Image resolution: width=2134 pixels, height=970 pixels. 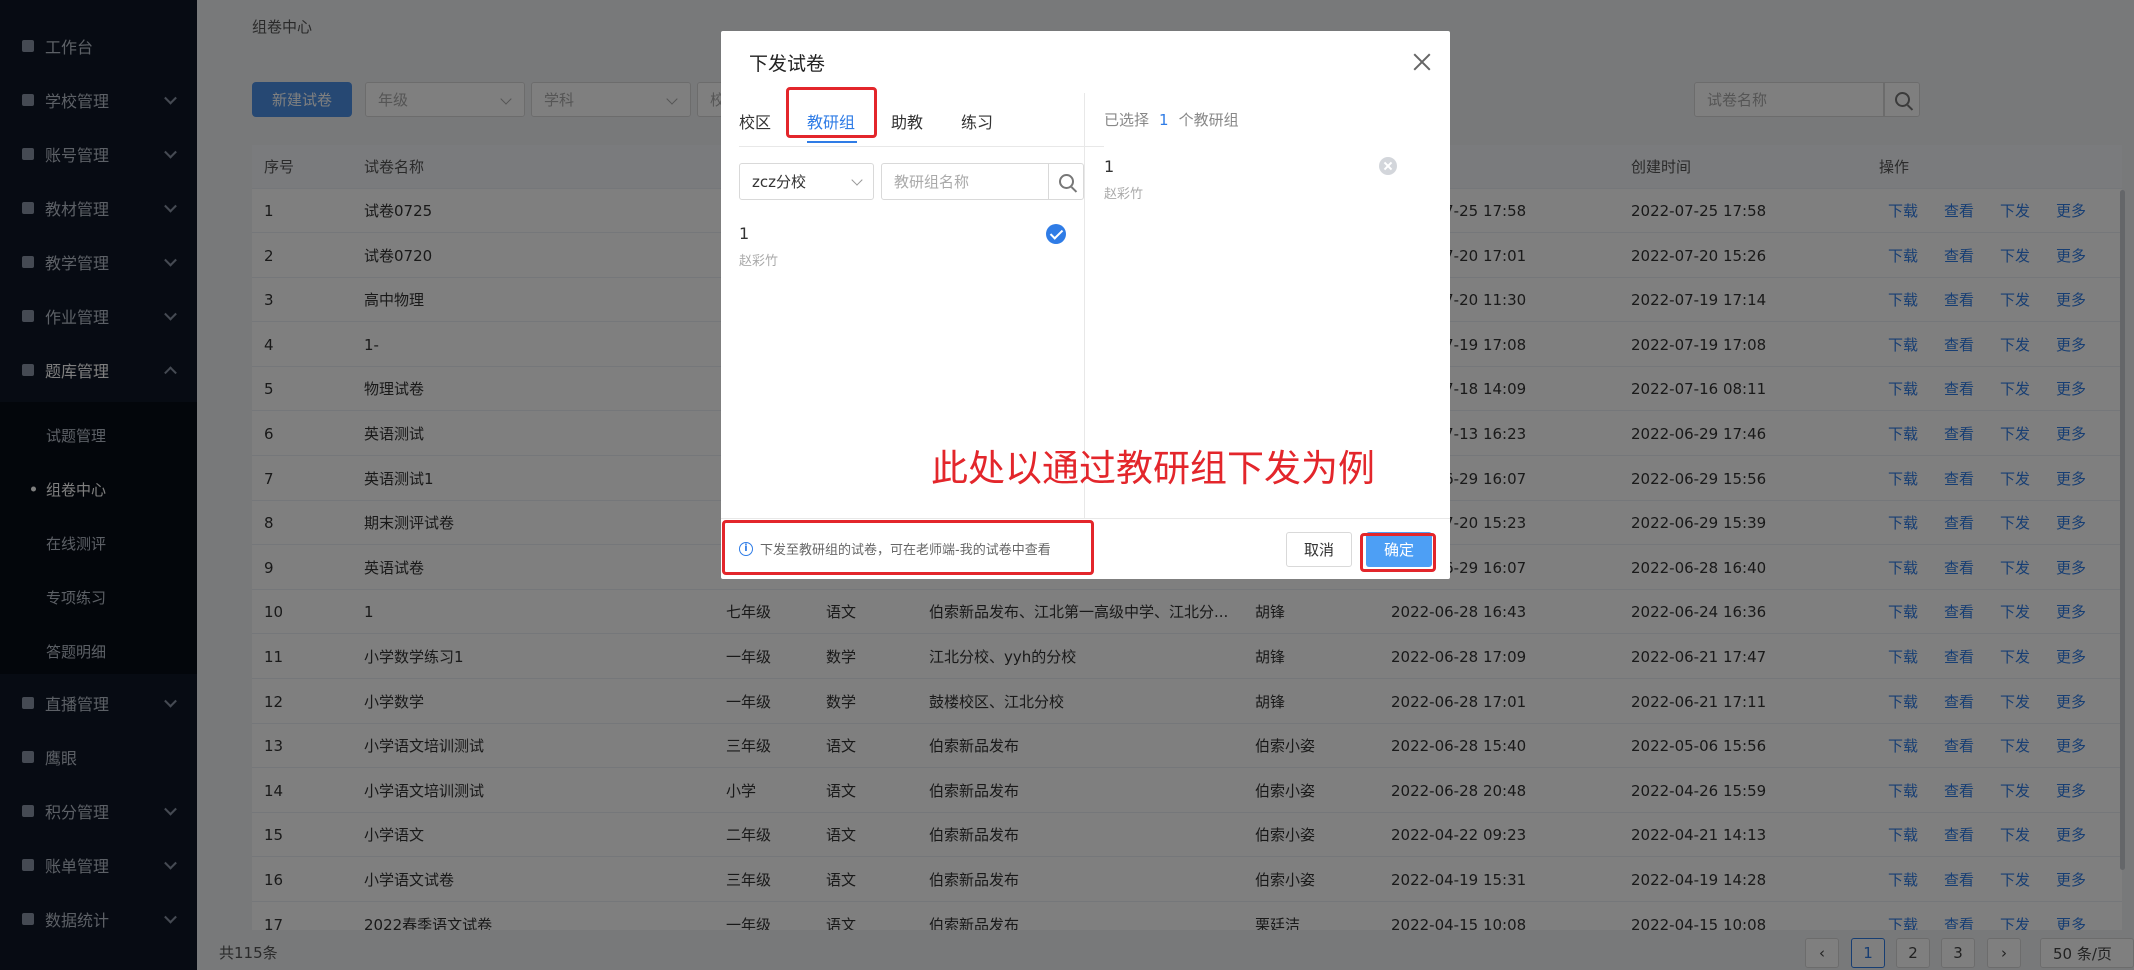 What do you see at coordinates (907, 121) in the screenshot?
I see `tab-assistant: 助教` at bounding box center [907, 121].